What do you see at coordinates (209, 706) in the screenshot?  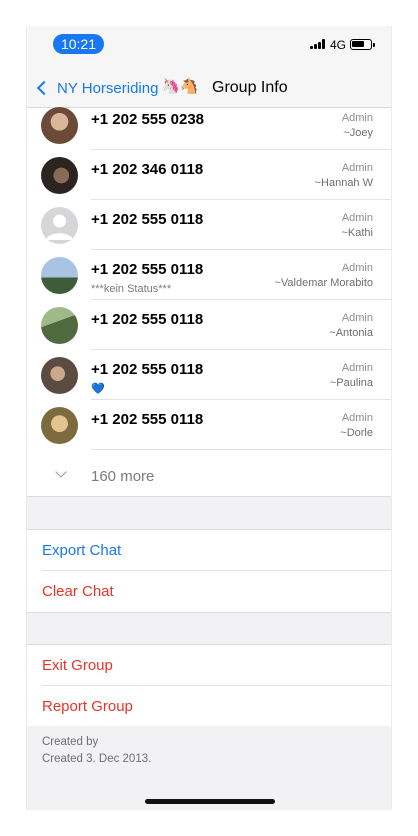 I see `report-group-button: Report Group` at bounding box center [209, 706].